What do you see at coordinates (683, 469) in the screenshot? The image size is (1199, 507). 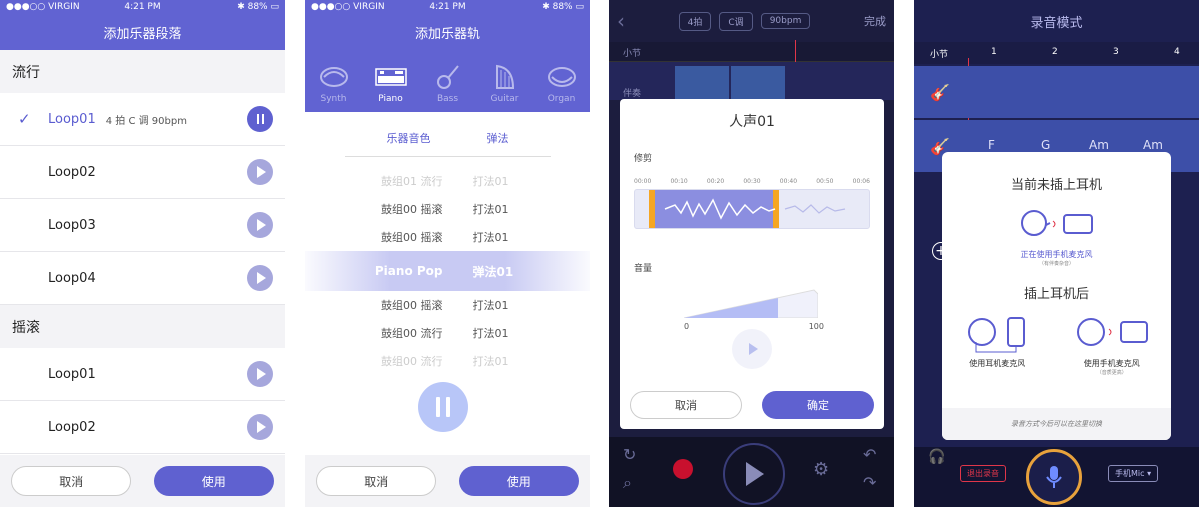 I see `record-button` at bounding box center [683, 469].